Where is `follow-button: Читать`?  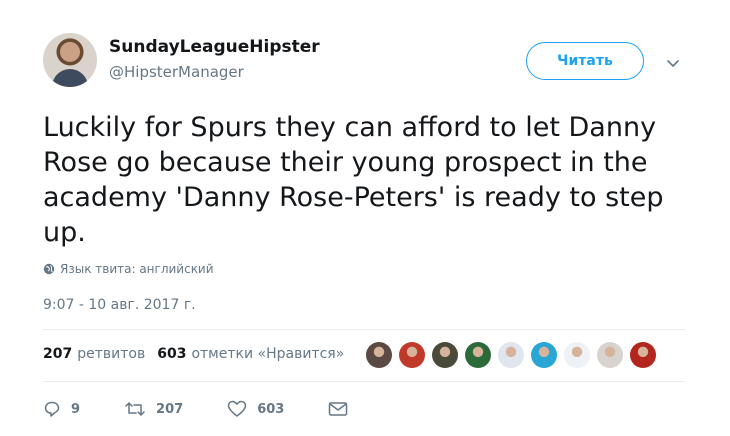 follow-button: Читать is located at coordinates (585, 61).